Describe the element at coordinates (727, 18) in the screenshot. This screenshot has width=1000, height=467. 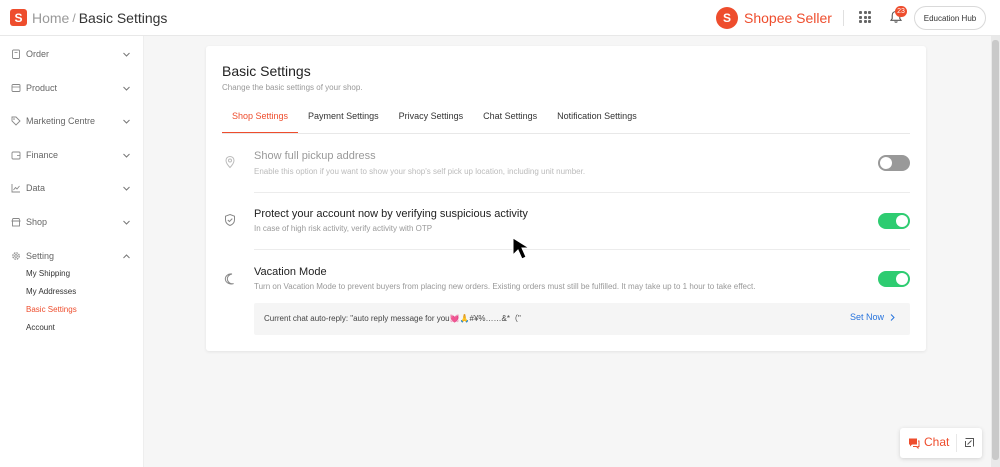
I see `shopee-bag-icon: S` at that location.